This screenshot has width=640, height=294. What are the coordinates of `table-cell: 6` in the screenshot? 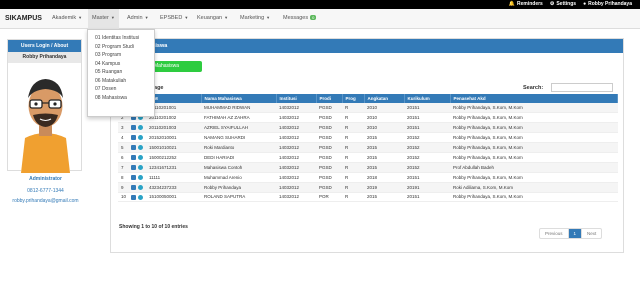 It's located at (123, 157).